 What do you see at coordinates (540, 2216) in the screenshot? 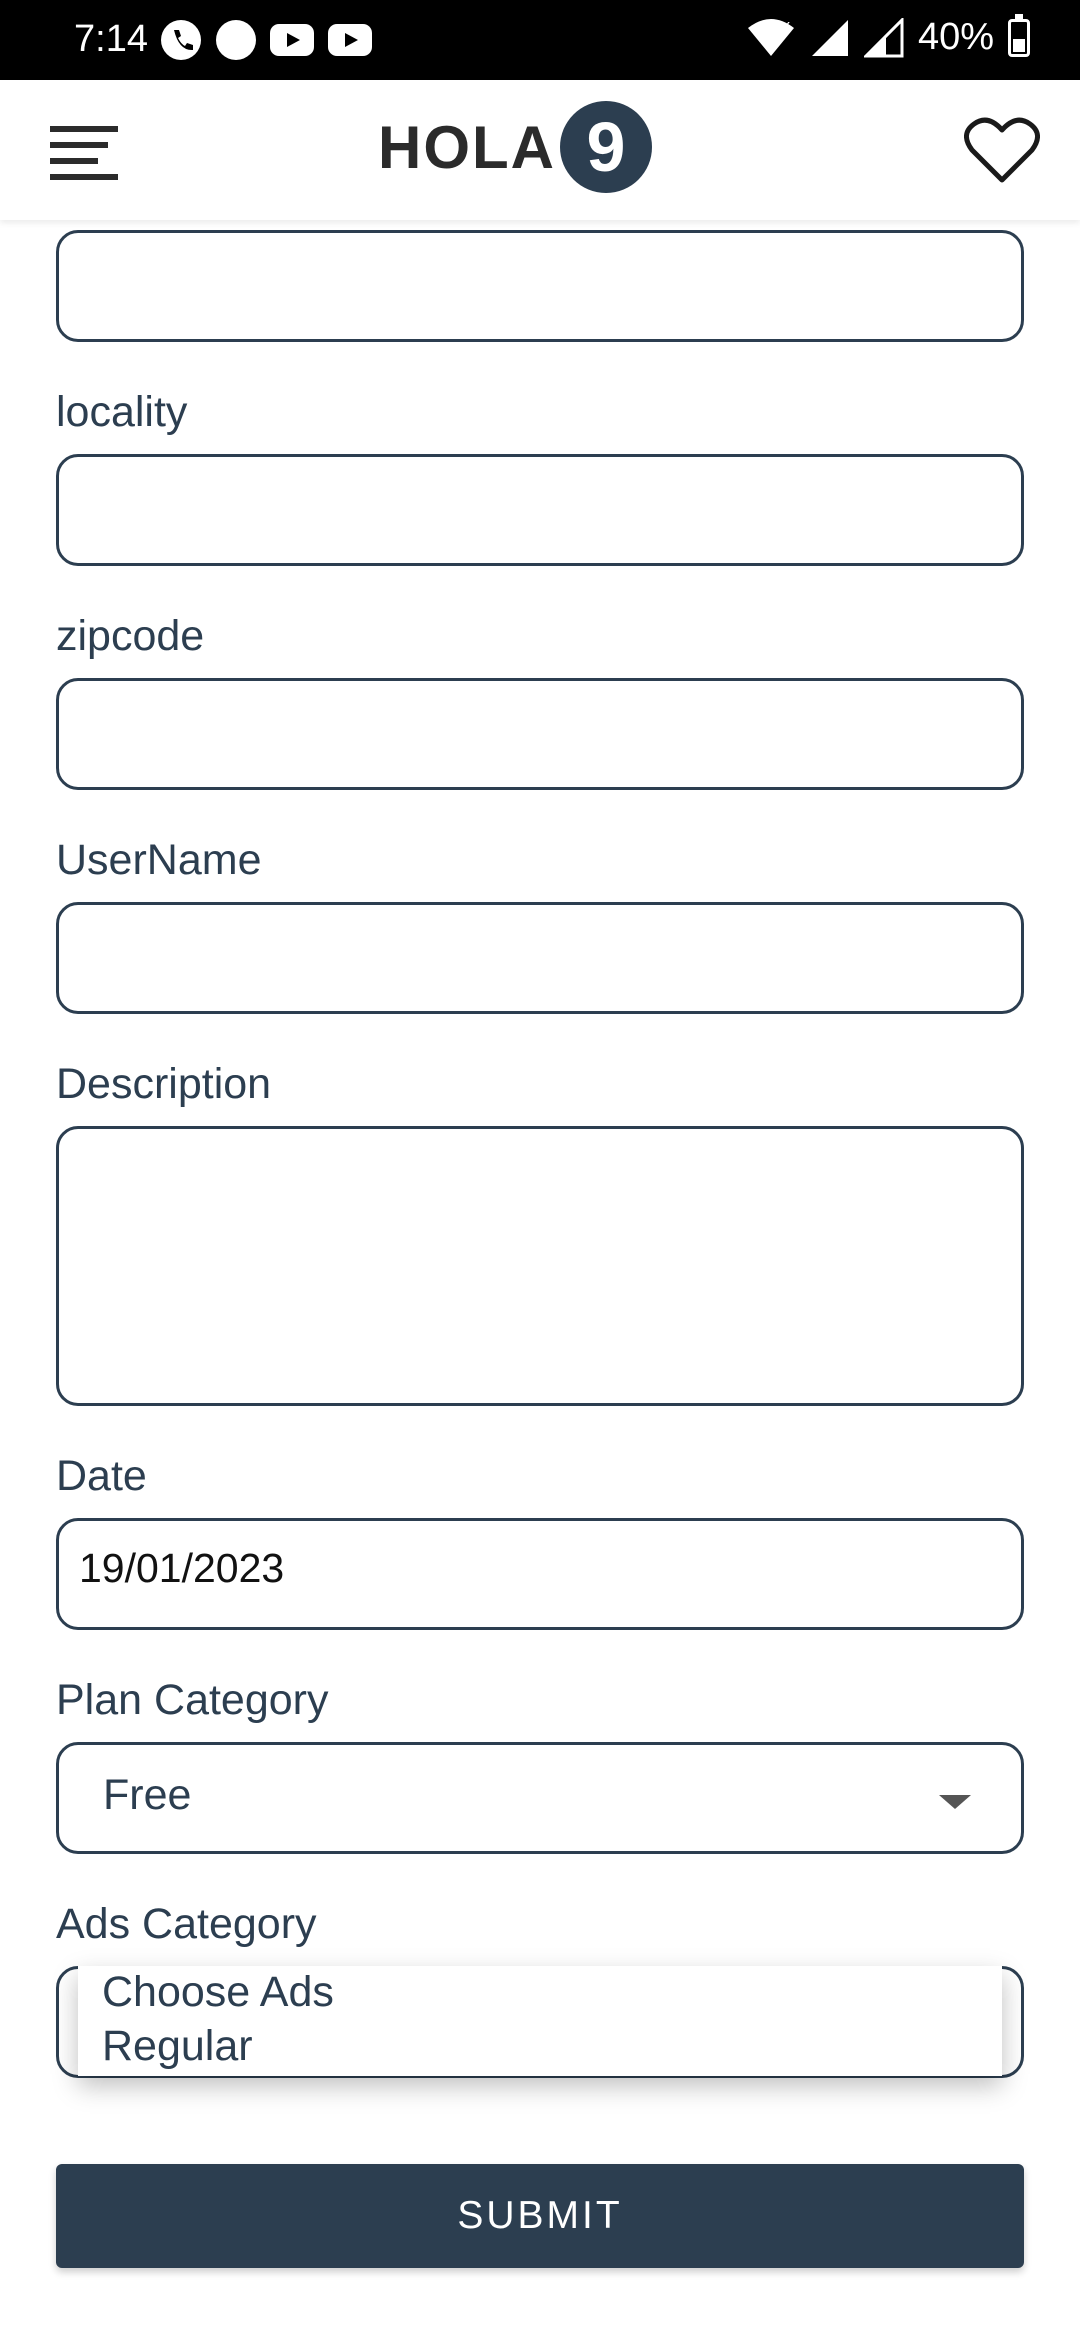
I see `submit-button: SUBMIT` at bounding box center [540, 2216].